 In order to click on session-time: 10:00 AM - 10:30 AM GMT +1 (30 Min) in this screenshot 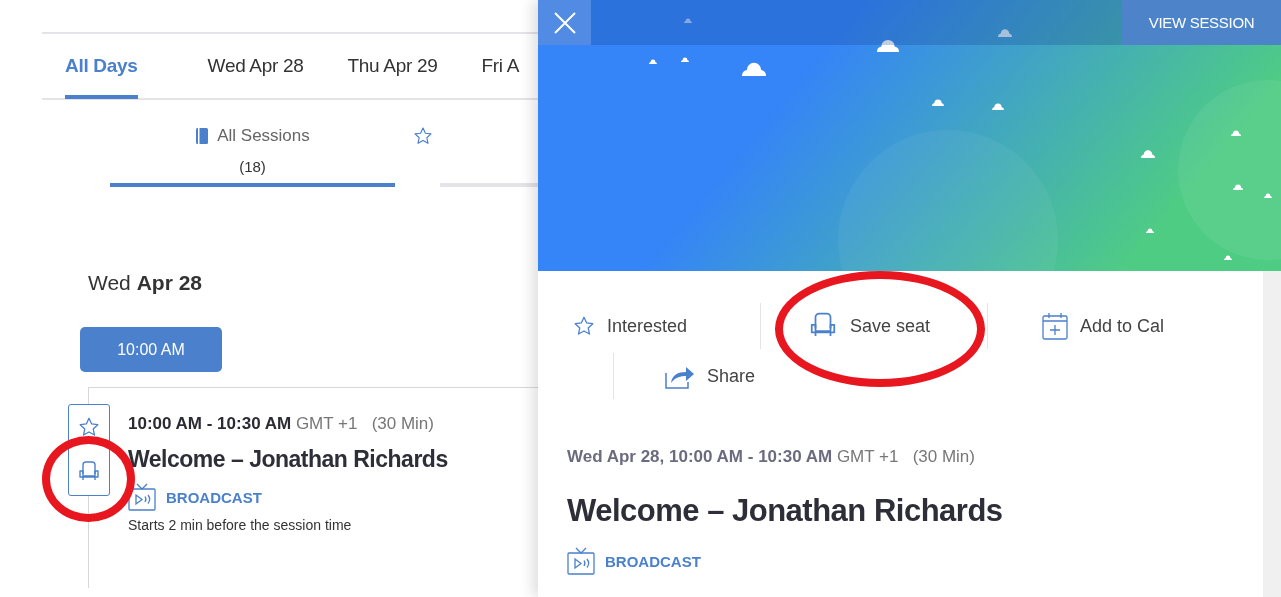, I will do `click(281, 424)`.